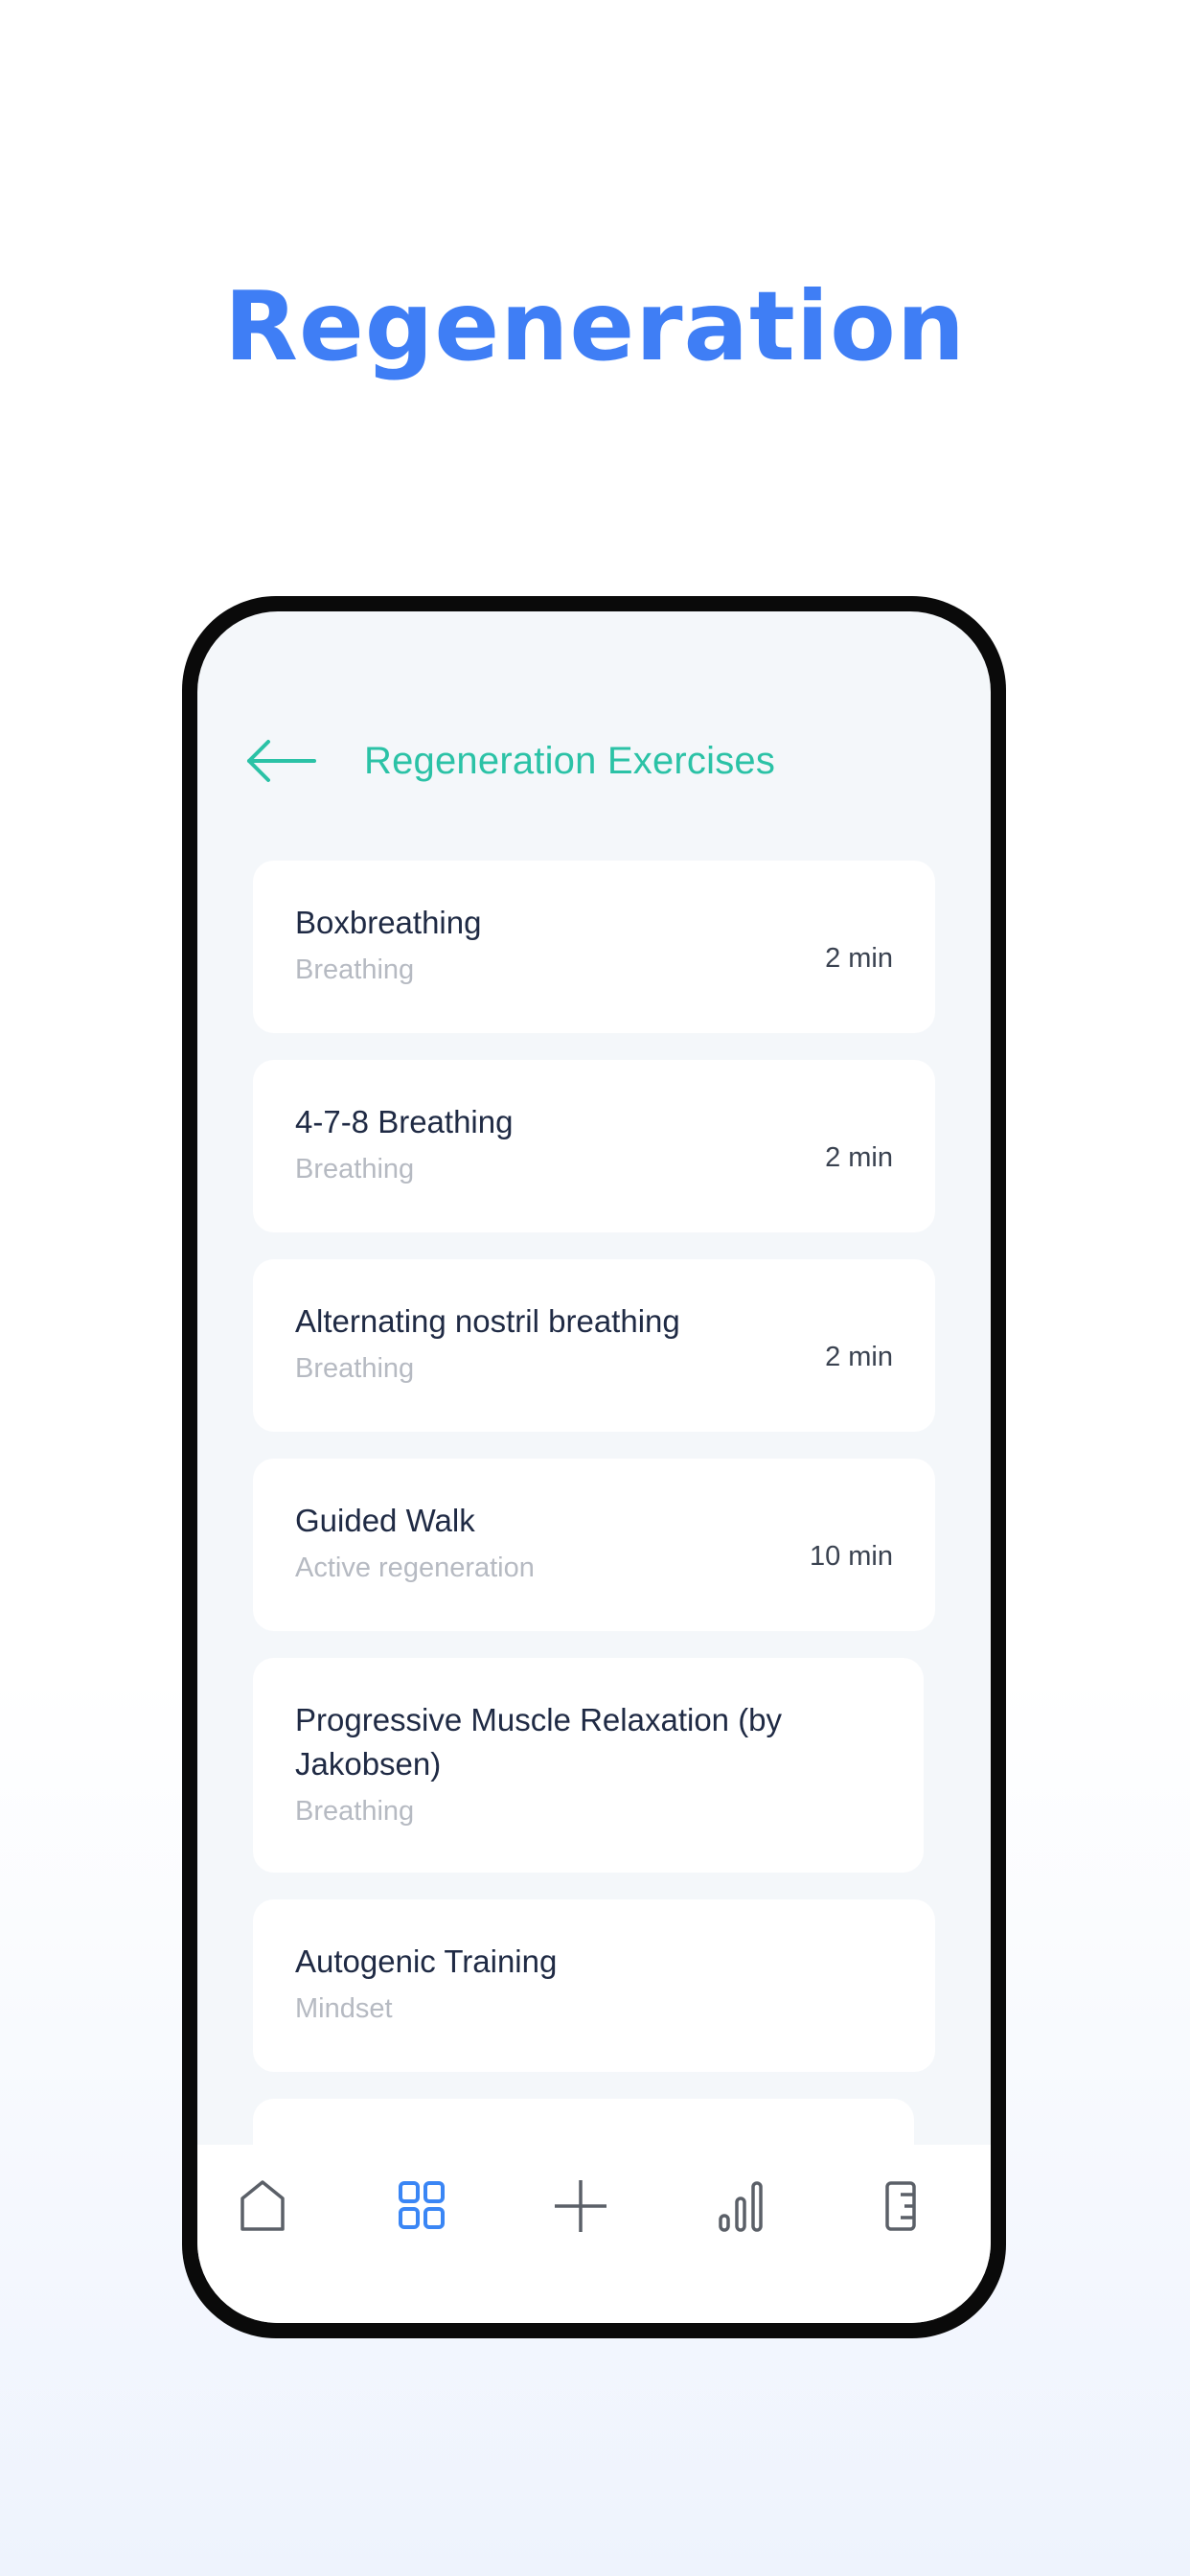  I want to click on exercise-title: Guided Walk, so click(385, 1520).